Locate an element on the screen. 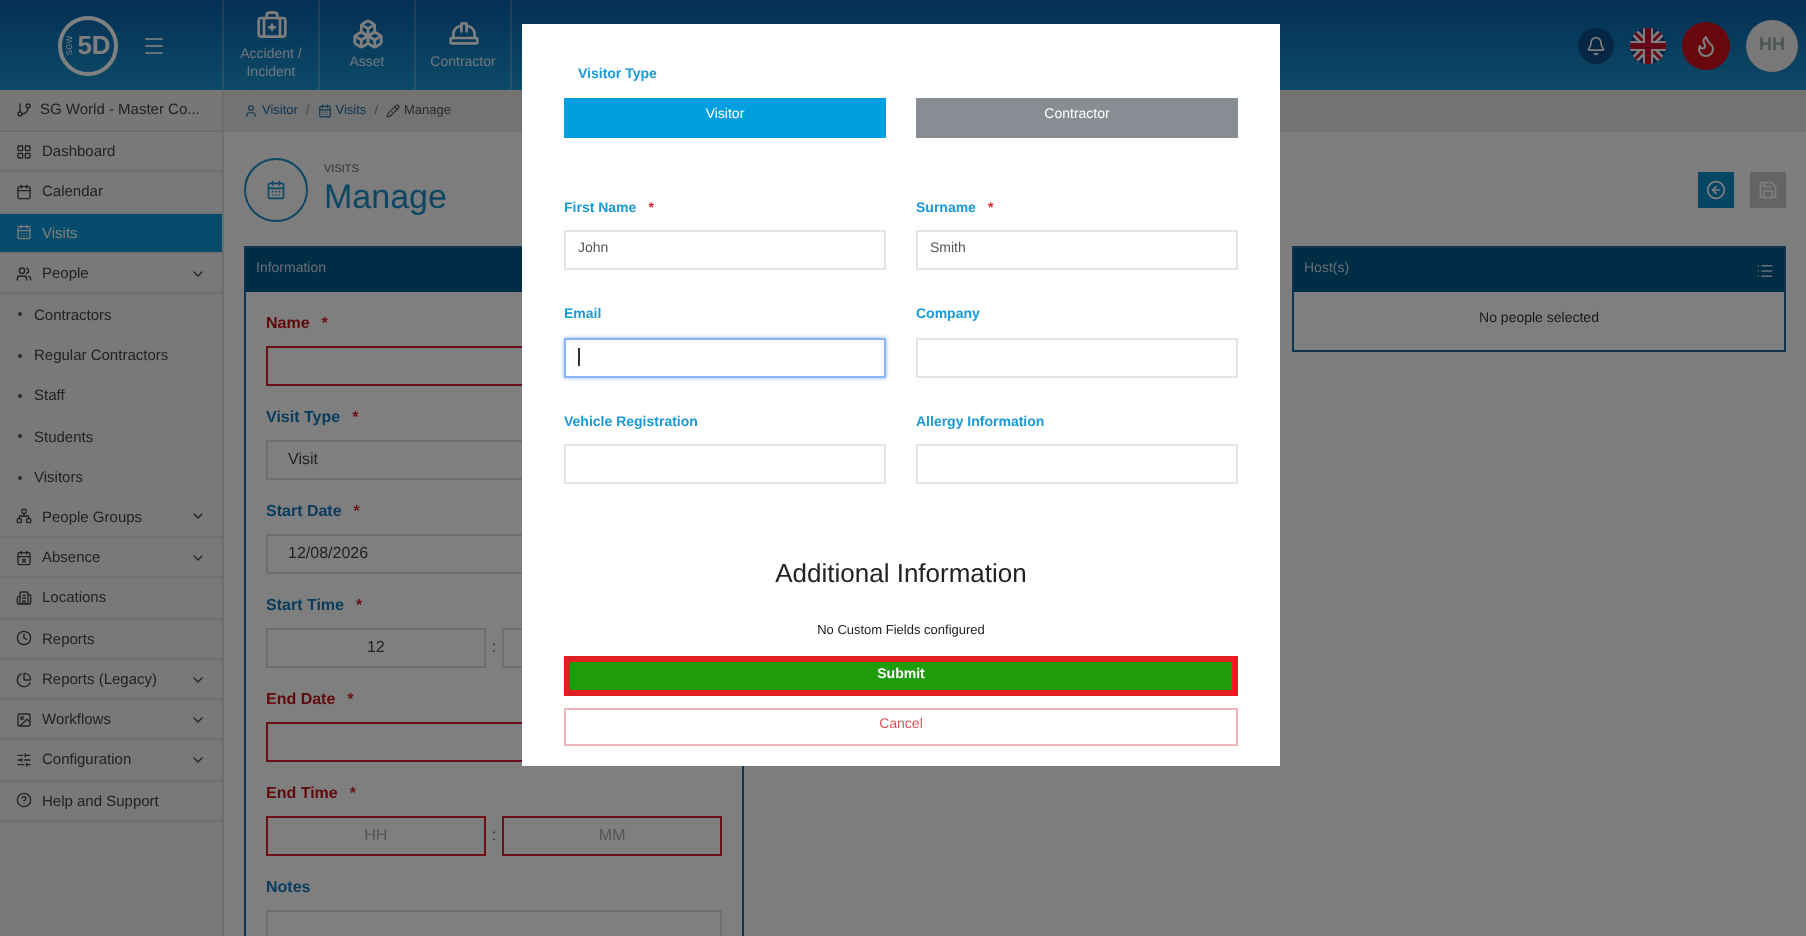 The width and height of the screenshot is (1806, 936). field-label: Start Time is located at coordinates (305, 606).